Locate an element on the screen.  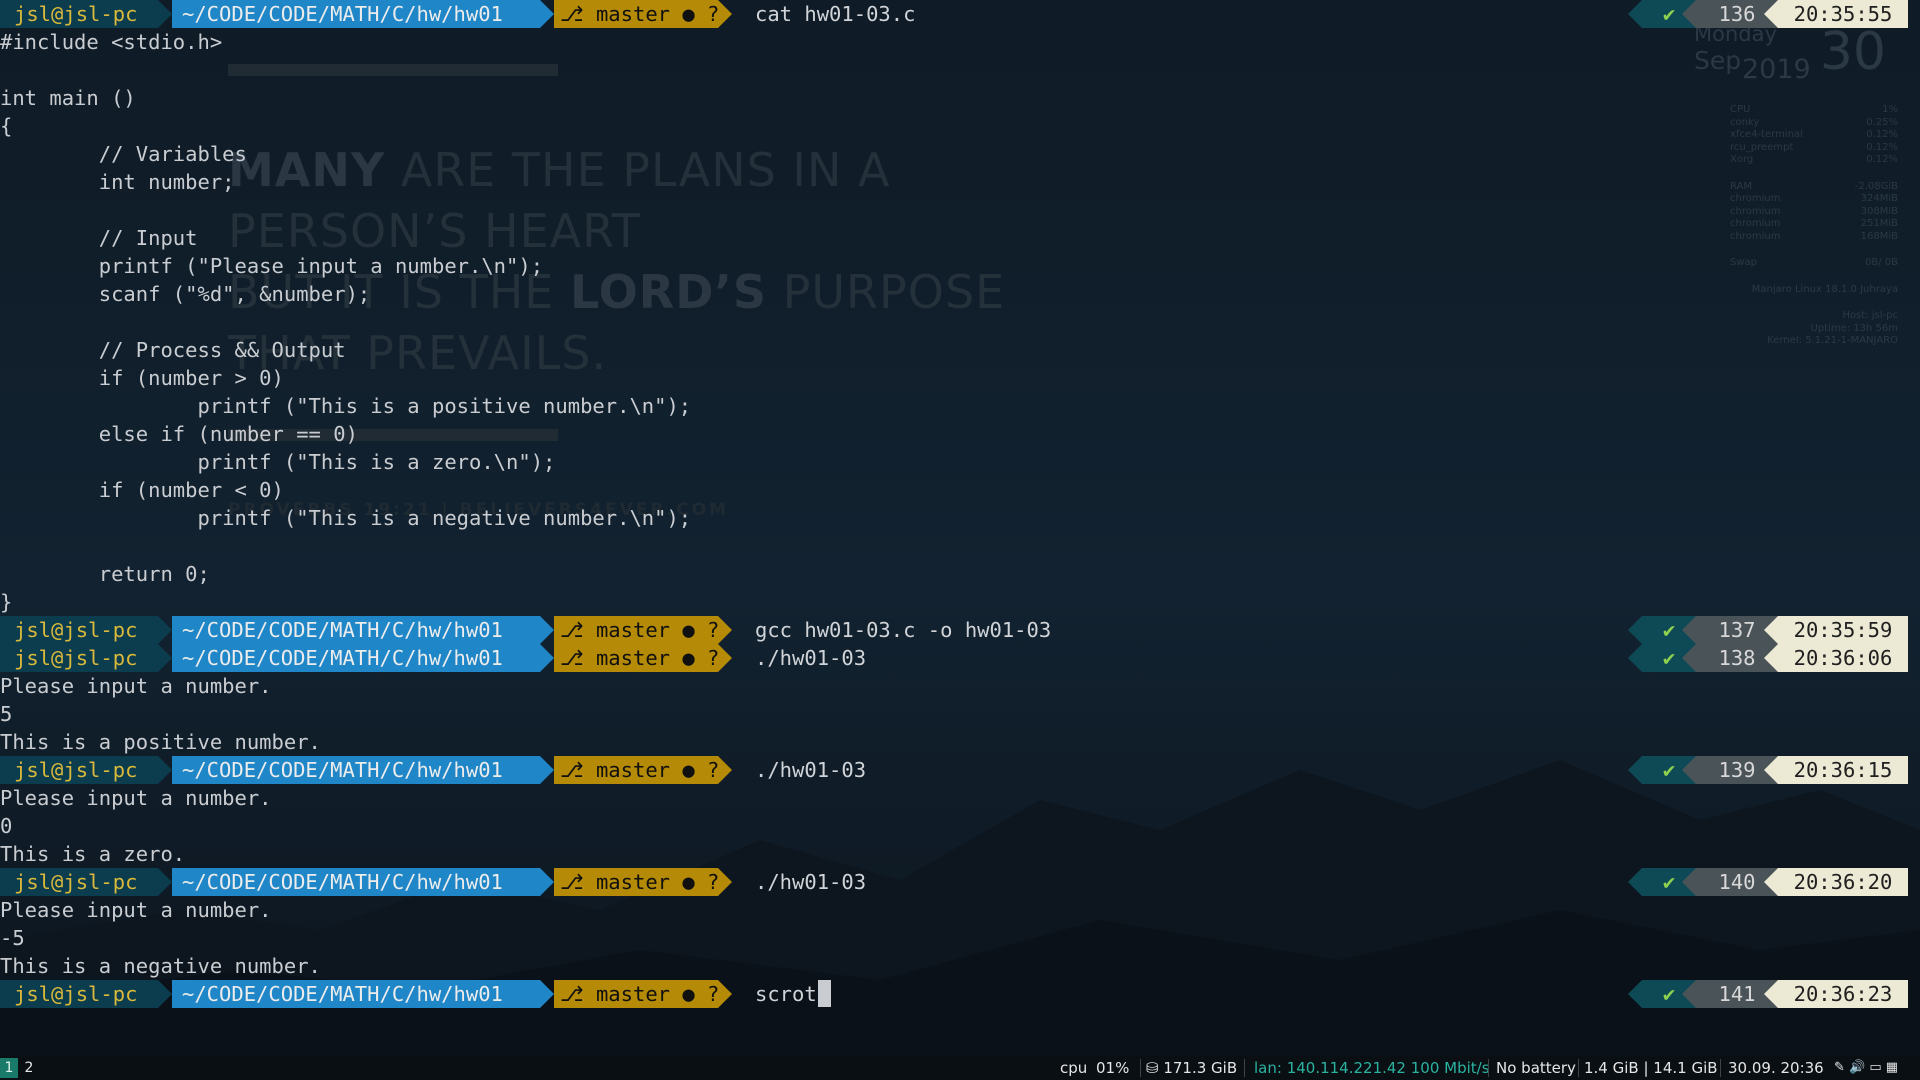
output-text: scanf ("%d", &number); is located at coordinates (185, 294).